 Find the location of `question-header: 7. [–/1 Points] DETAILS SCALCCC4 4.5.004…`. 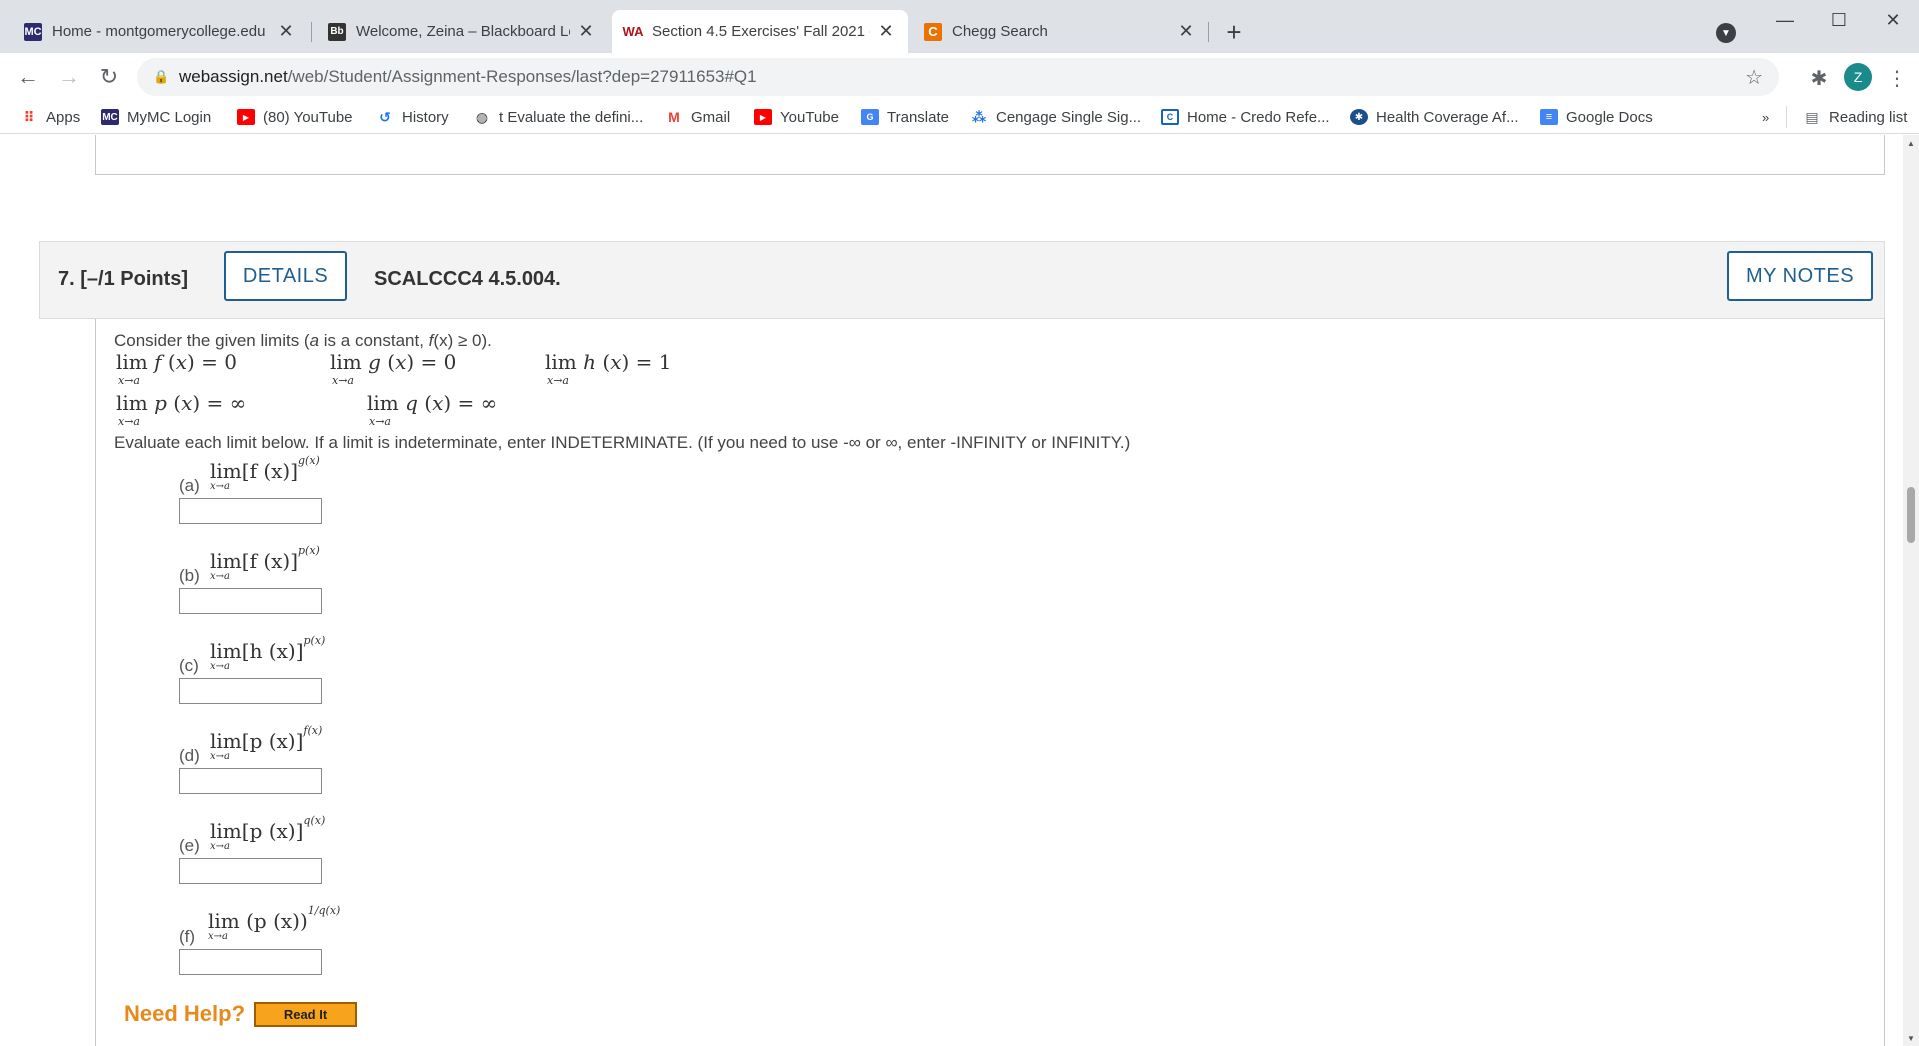

question-header: 7. [–/1 Points] DETAILS SCALCCC4 4.5.004… is located at coordinates (962, 280).